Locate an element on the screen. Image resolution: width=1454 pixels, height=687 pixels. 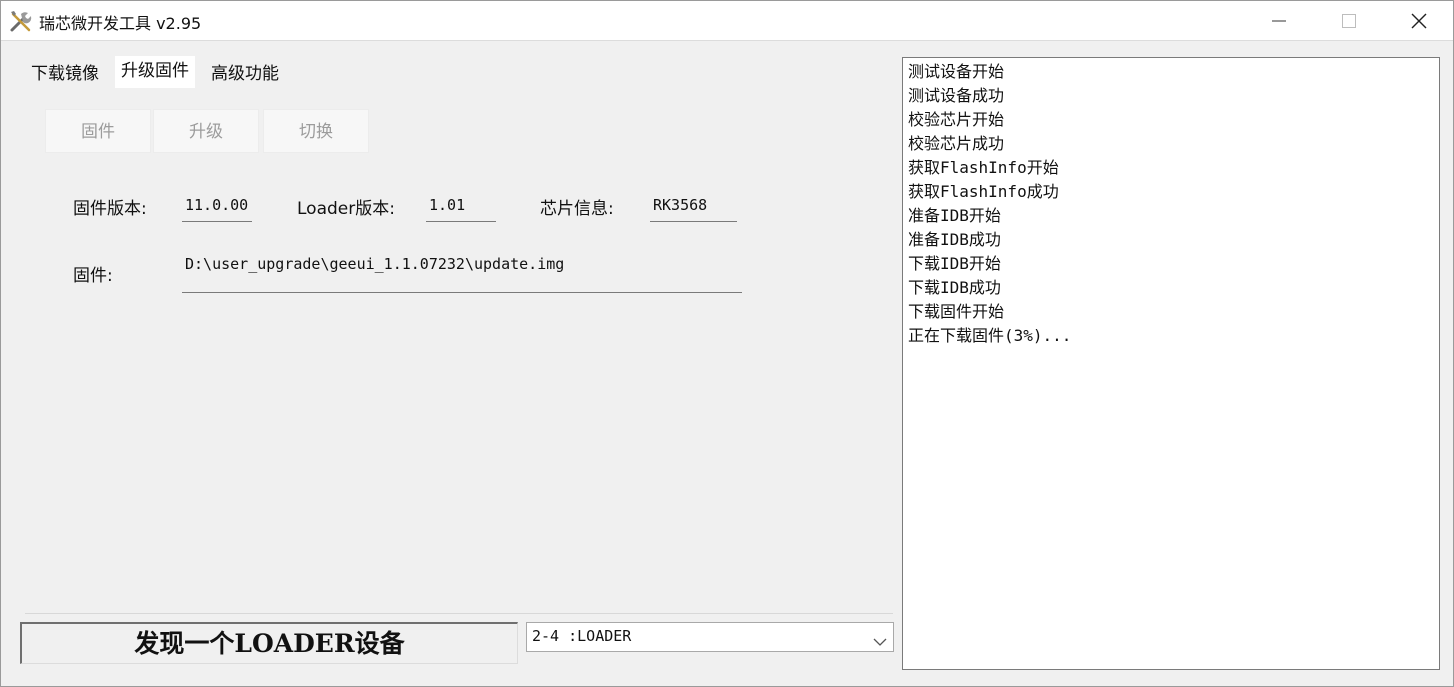
chip-info-value: RK3568 is located at coordinates (680, 205).